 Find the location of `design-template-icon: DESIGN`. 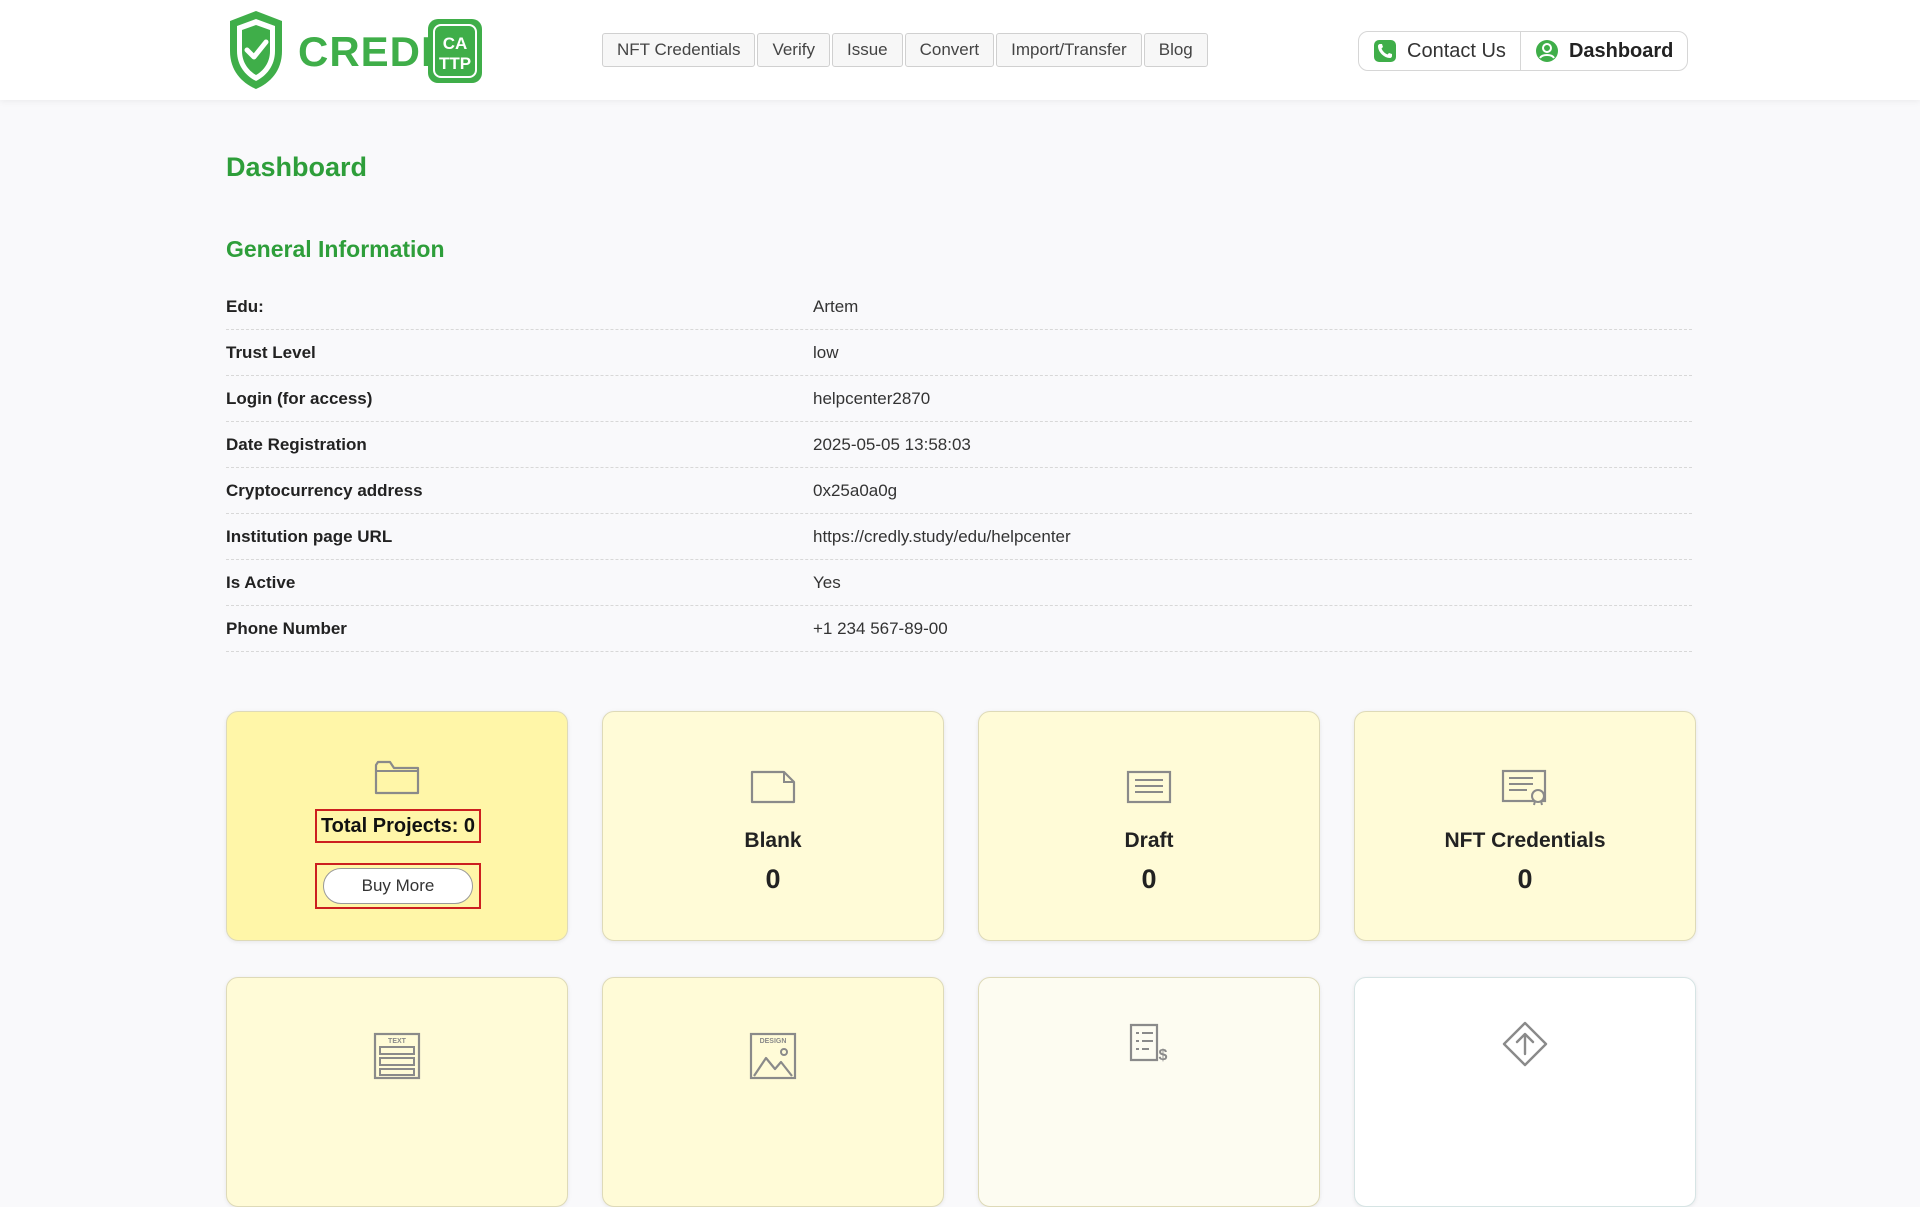

design-template-icon: DESIGN is located at coordinates (773, 1056).